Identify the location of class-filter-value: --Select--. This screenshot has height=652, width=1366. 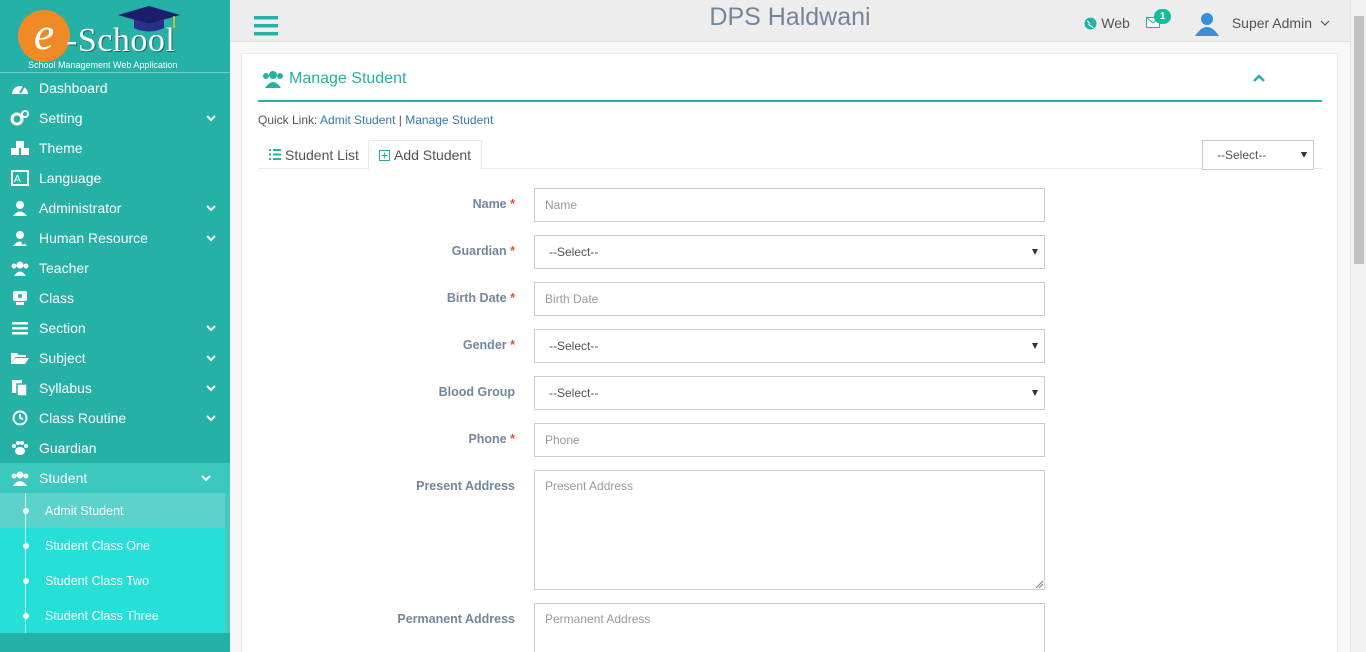
(1242, 155).